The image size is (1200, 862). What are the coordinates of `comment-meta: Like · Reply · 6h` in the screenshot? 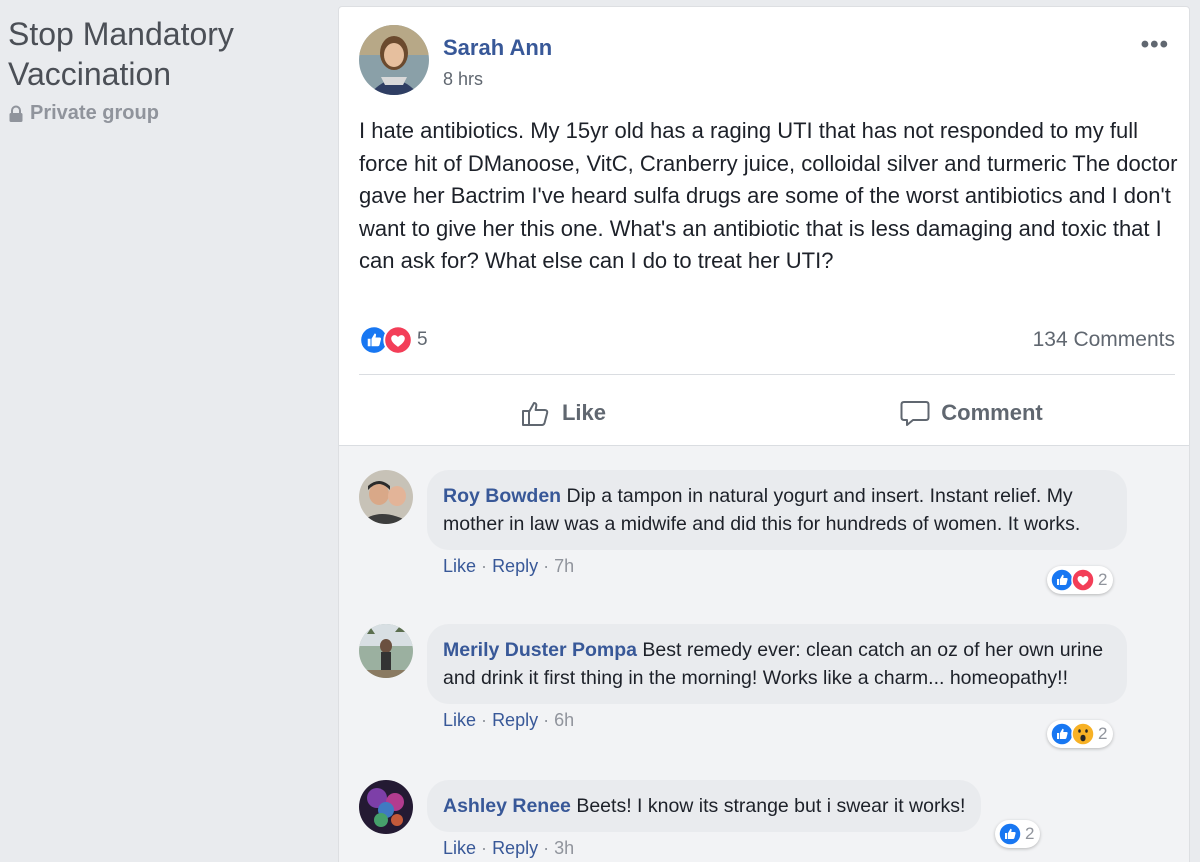 It's located at (785, 720).